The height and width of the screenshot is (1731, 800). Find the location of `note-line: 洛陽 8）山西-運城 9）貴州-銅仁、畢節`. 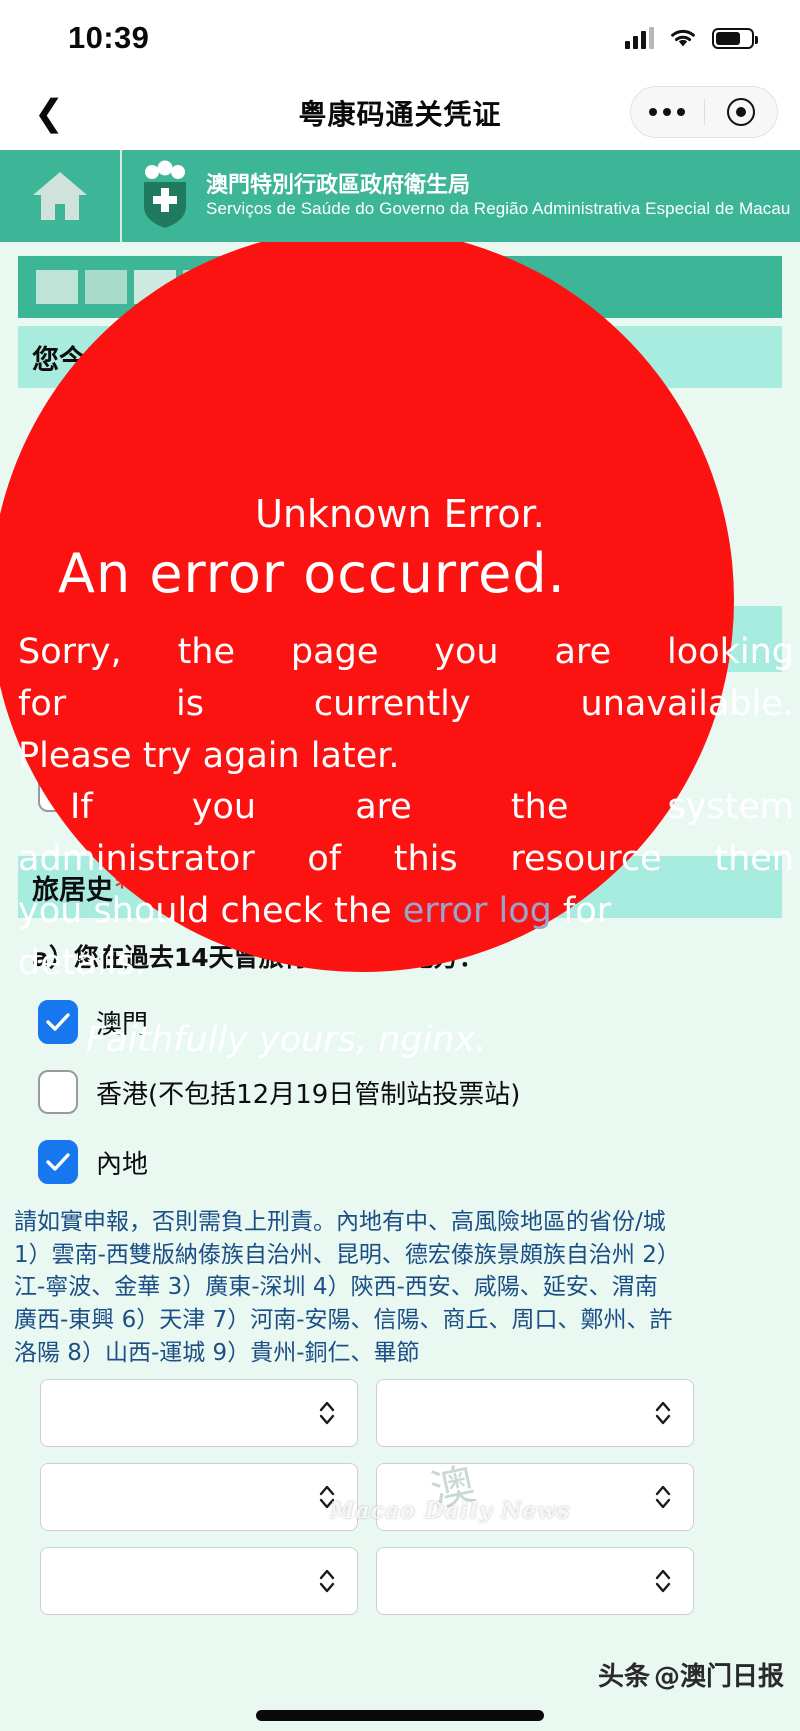

note-line: 洛陽 8）山西-運城 9）貴州-銅仁、畢節 is located at coordinates (217, 1352).